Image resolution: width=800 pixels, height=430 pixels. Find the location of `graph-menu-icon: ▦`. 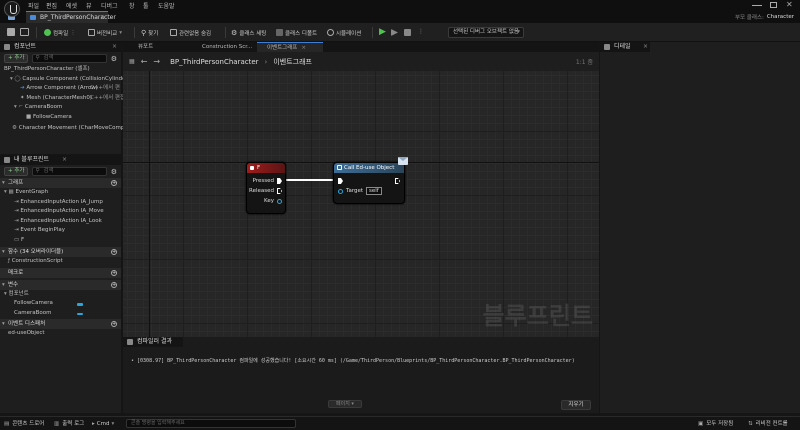

graph-menu-icon: ▦ is located at coordinates (132, 61).